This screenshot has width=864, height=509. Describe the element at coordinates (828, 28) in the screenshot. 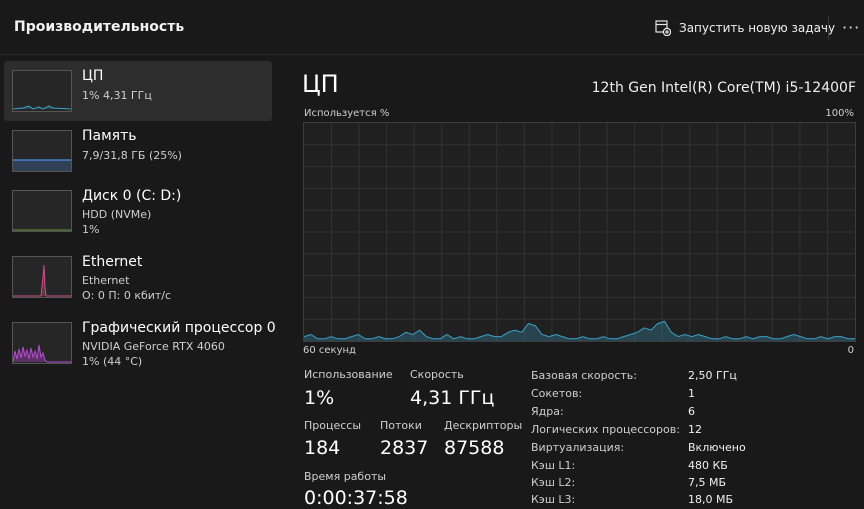

I see `toolbar-divider` at that location.